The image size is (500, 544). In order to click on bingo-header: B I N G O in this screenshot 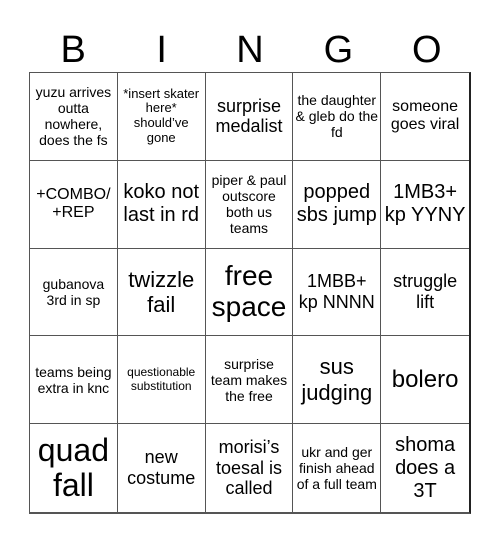, I will do `click(250, 50)`.